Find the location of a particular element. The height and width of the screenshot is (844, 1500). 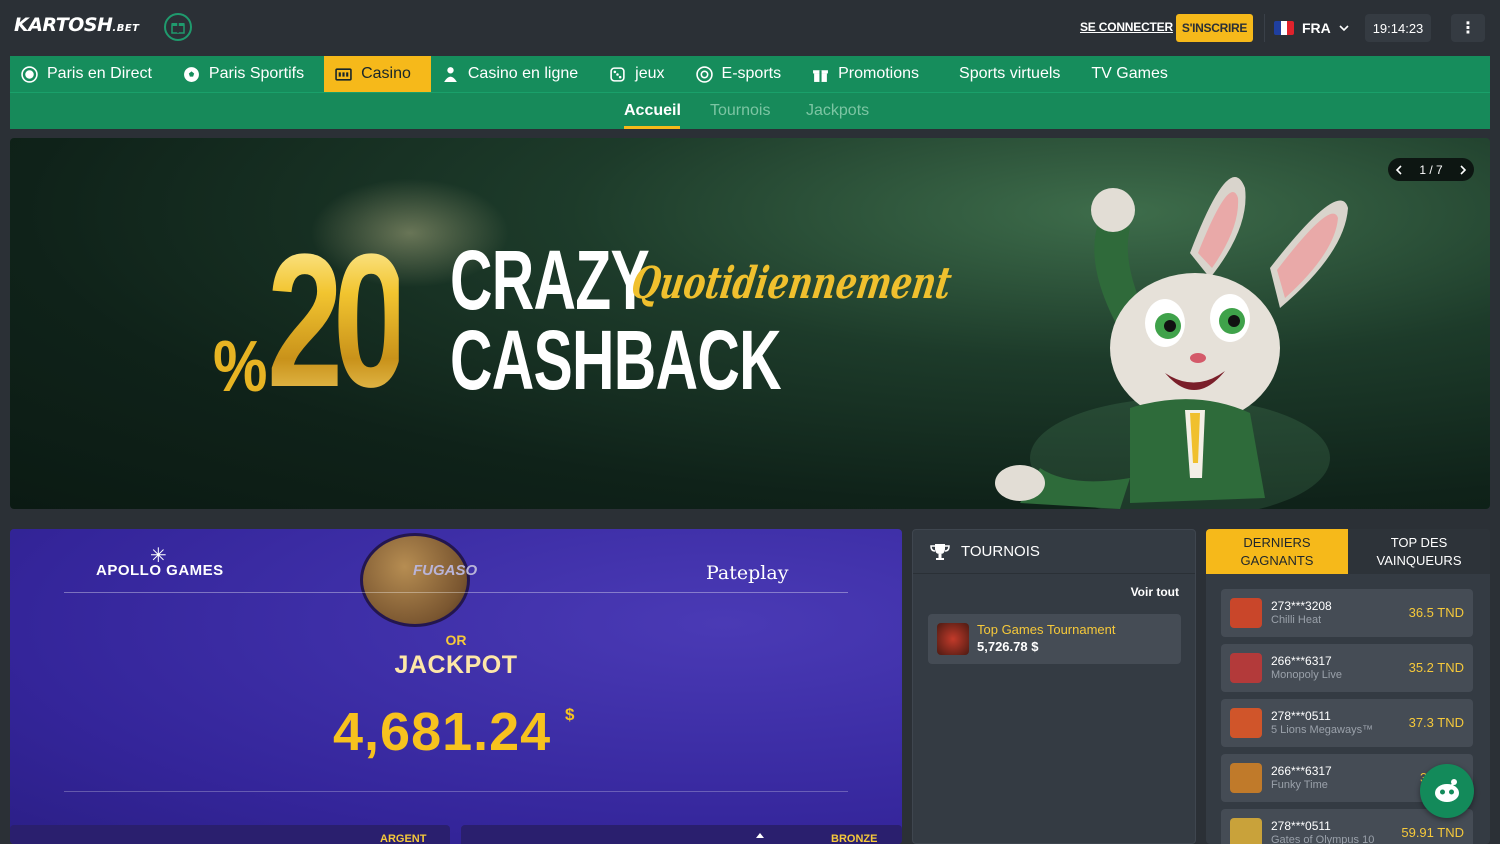

provider-fugaso: FUGASO is located at coordinates (445, 570).